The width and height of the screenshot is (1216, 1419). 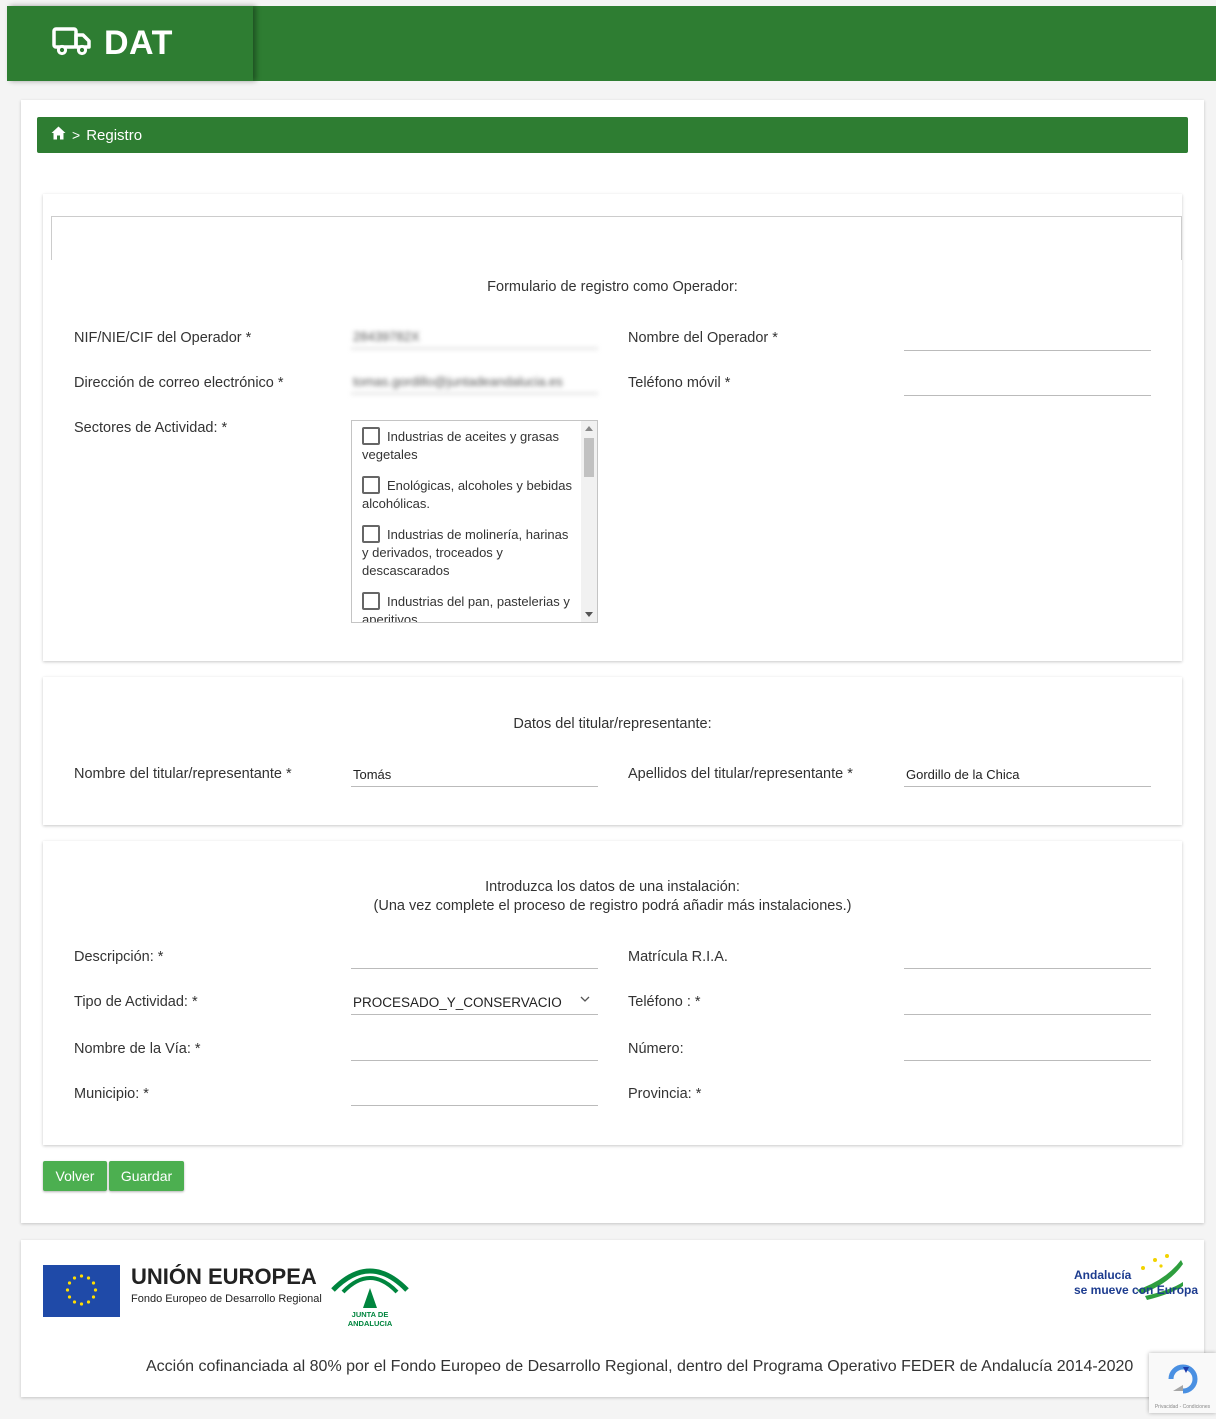 What do you see at coordinates (1027, 1047) in the screenshot?
I see `numero-field` at bounding box center [1027, 1047].